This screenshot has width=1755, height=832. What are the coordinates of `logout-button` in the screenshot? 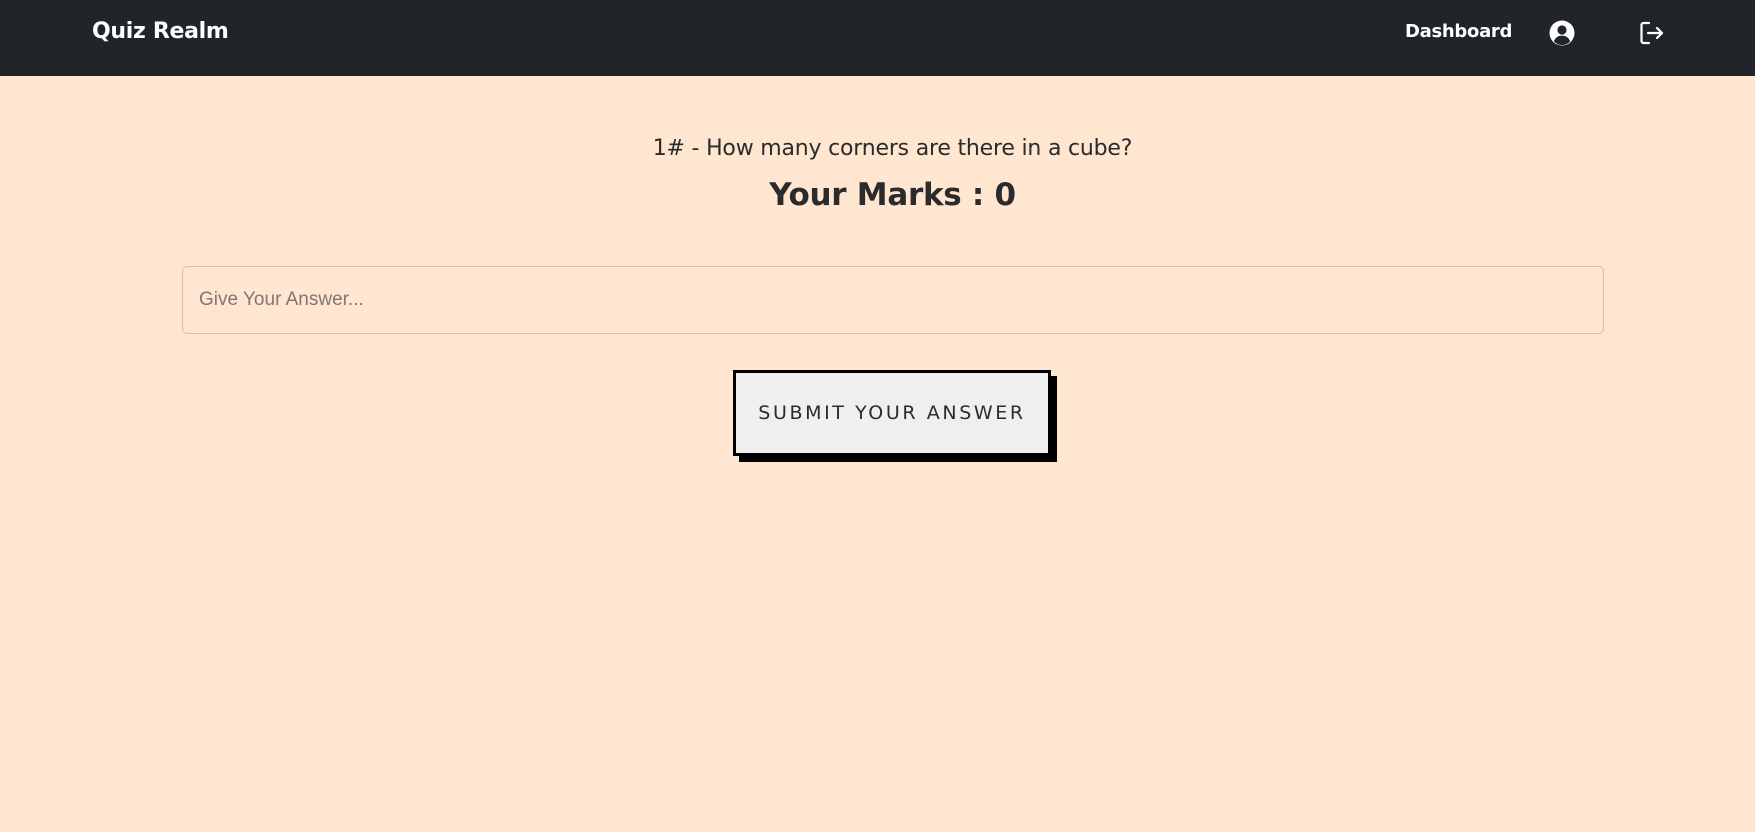 It's located at (1652, 33).